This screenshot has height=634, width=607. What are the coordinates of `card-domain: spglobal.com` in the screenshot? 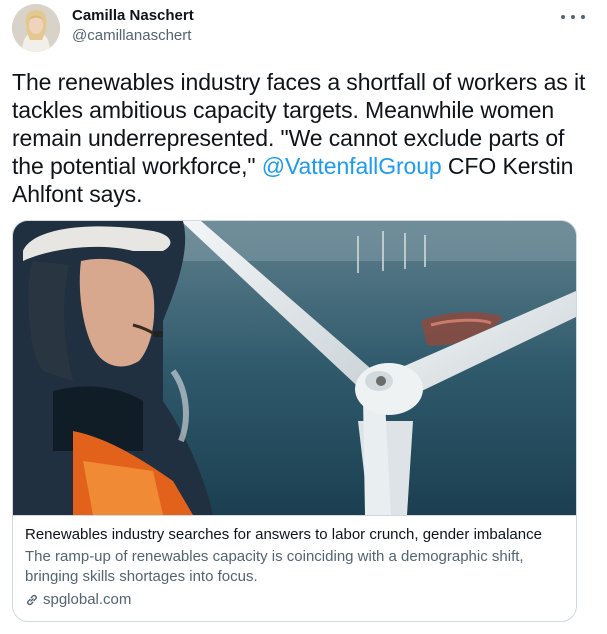 It's located at (294, 600).